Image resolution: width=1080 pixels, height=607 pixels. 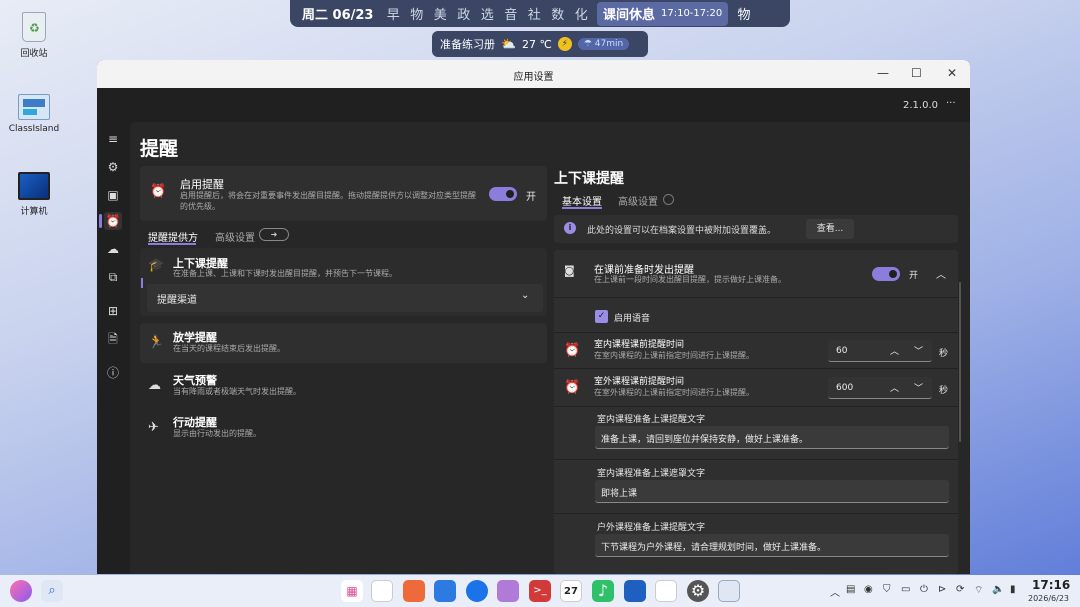 What do you see at coordinates (772, 491) in the screenshot?
I see `indoor-mask-text-input: 即将上课` at bounding box center [772, 491].